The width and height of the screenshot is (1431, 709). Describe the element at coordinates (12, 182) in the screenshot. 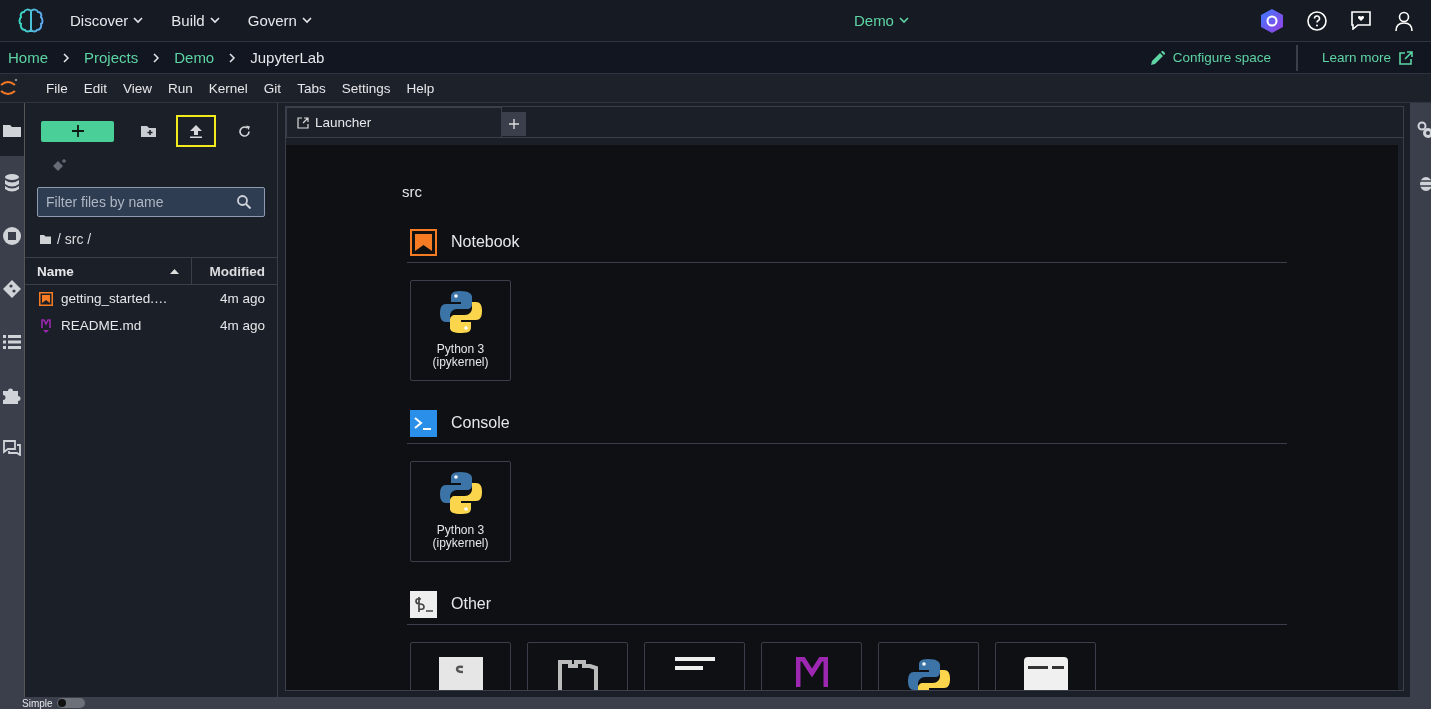

I see `database-icon` at that location.